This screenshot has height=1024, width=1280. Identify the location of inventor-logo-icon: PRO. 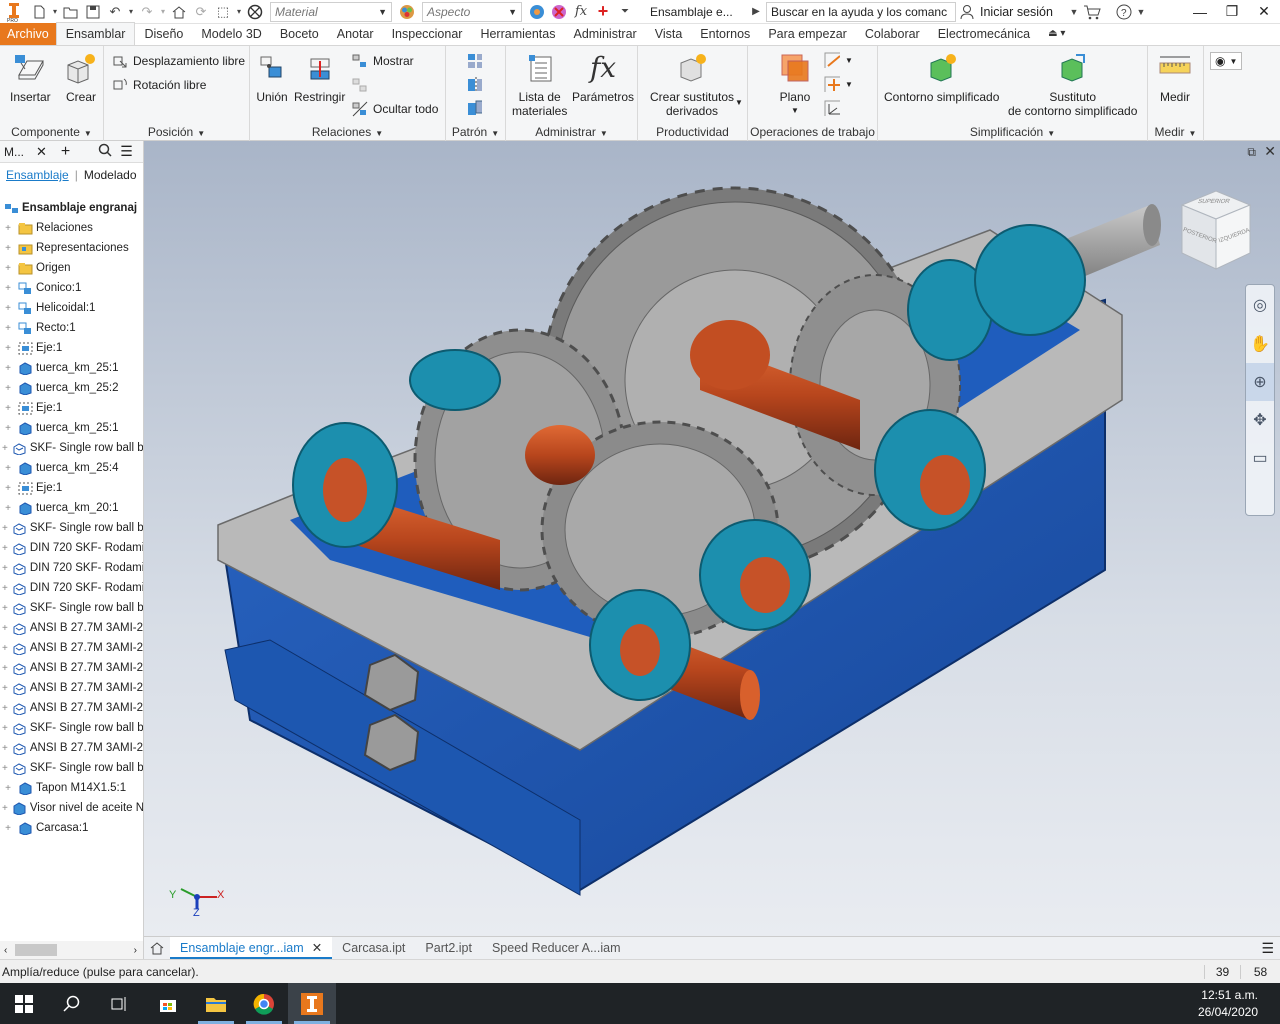
(14, 12).